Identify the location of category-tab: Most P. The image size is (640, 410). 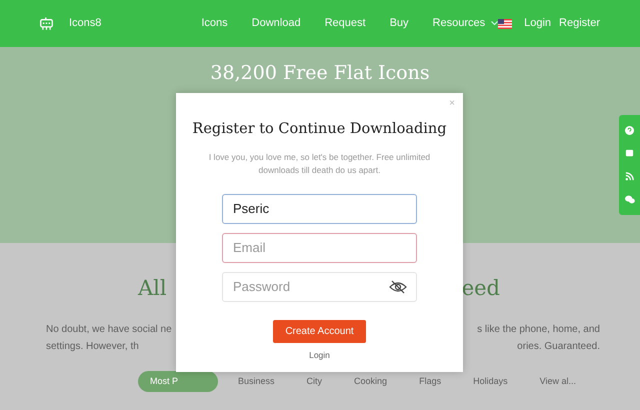
(178, 381).